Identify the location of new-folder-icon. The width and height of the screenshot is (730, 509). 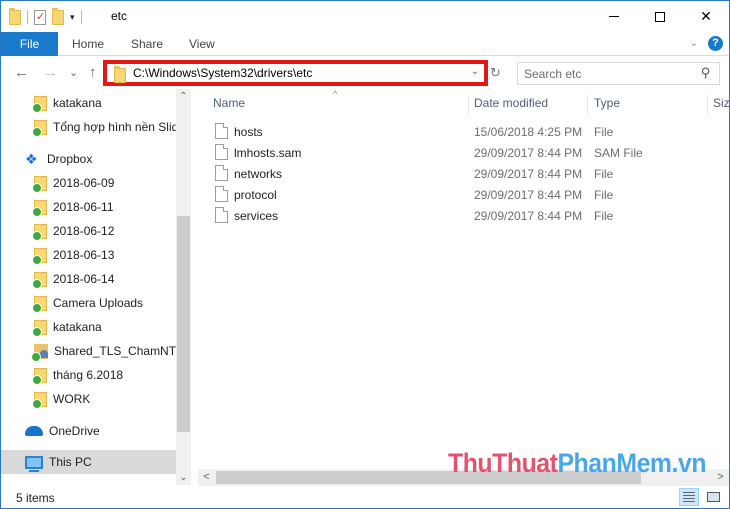
(58, 16).